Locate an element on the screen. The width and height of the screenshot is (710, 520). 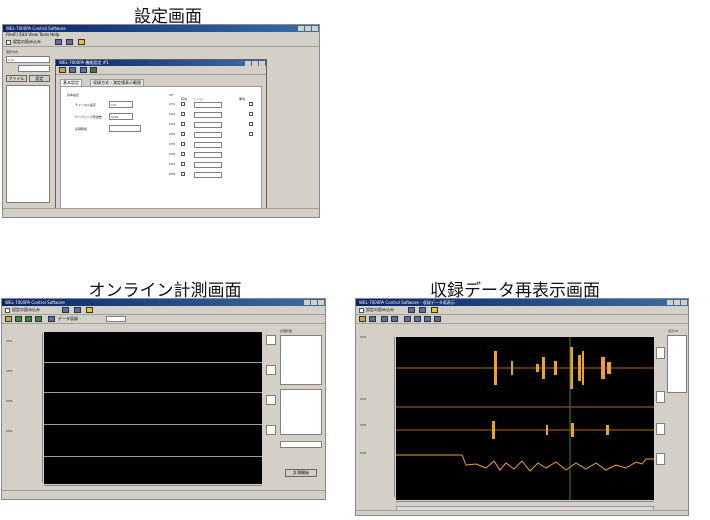
tab-basic: 基本設定 is located at coordinates (71, 82).